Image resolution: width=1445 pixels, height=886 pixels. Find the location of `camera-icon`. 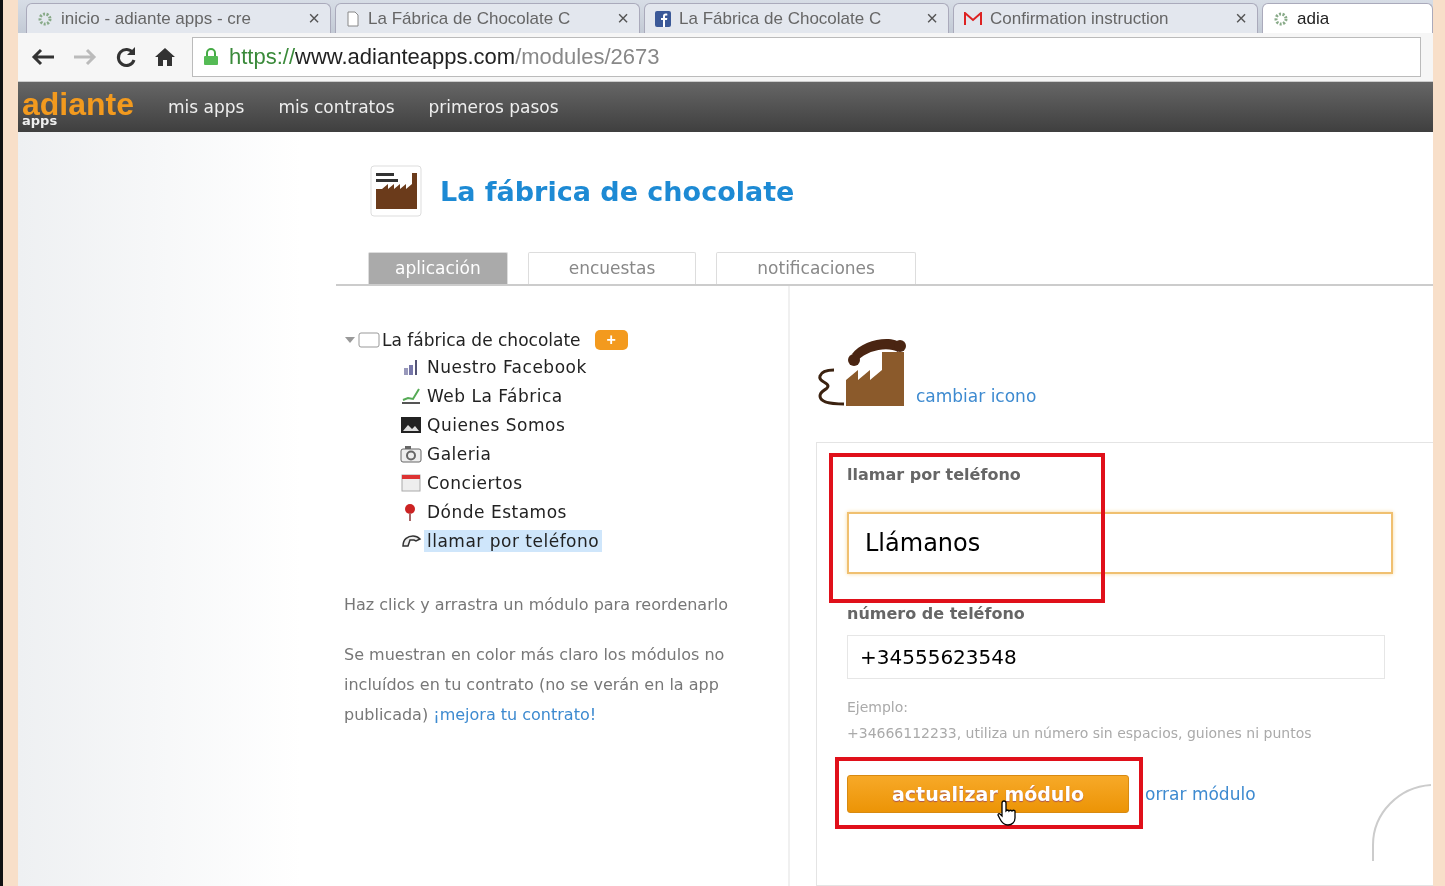

camera-icon is located at coordinates (411, 454).